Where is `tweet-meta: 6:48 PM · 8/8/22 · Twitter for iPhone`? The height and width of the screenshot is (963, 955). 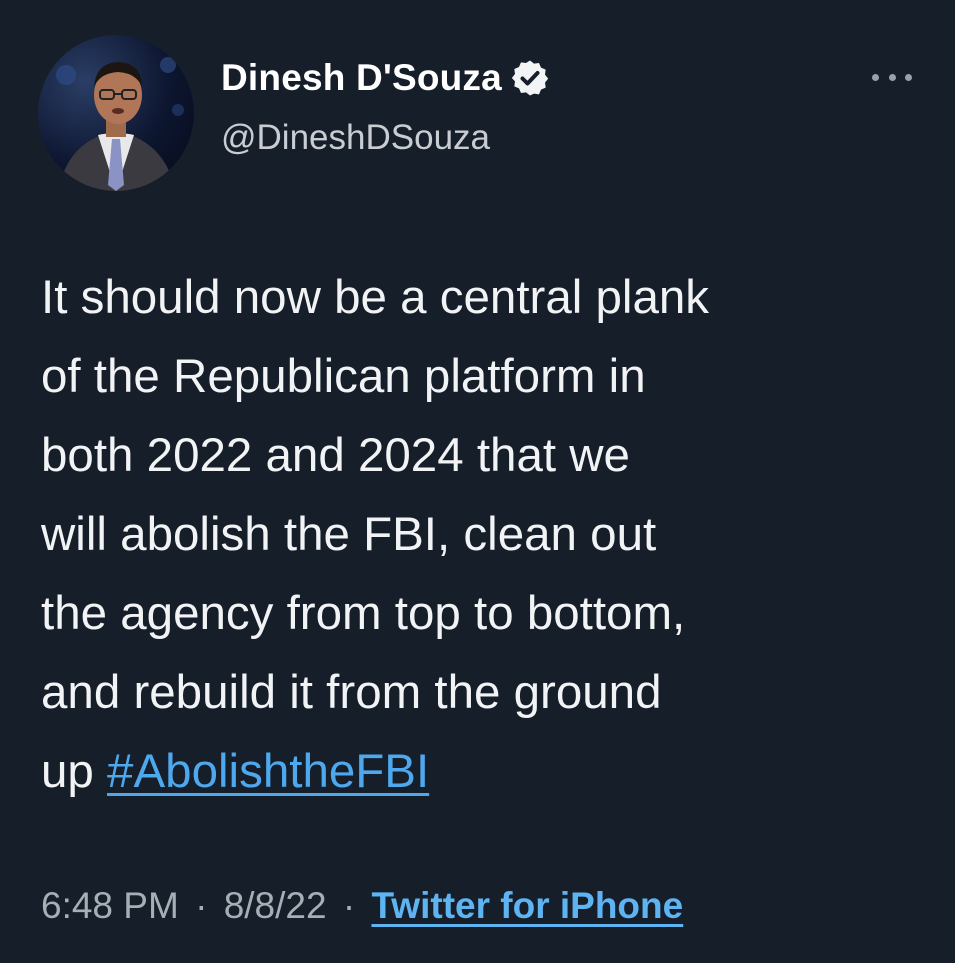
tweet-meta: 6:48 PM · 8/8/22 · Twitter for iPhone is located at coordinates (362, 906).